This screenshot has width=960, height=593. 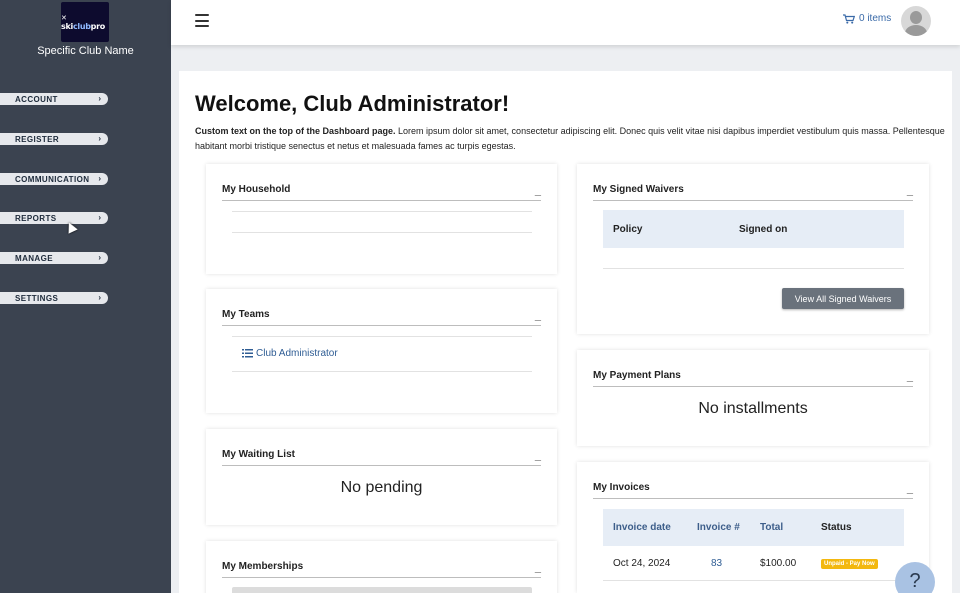 I want to click on sidebar-item-label: REPORTS, so click(x=36, y=218).